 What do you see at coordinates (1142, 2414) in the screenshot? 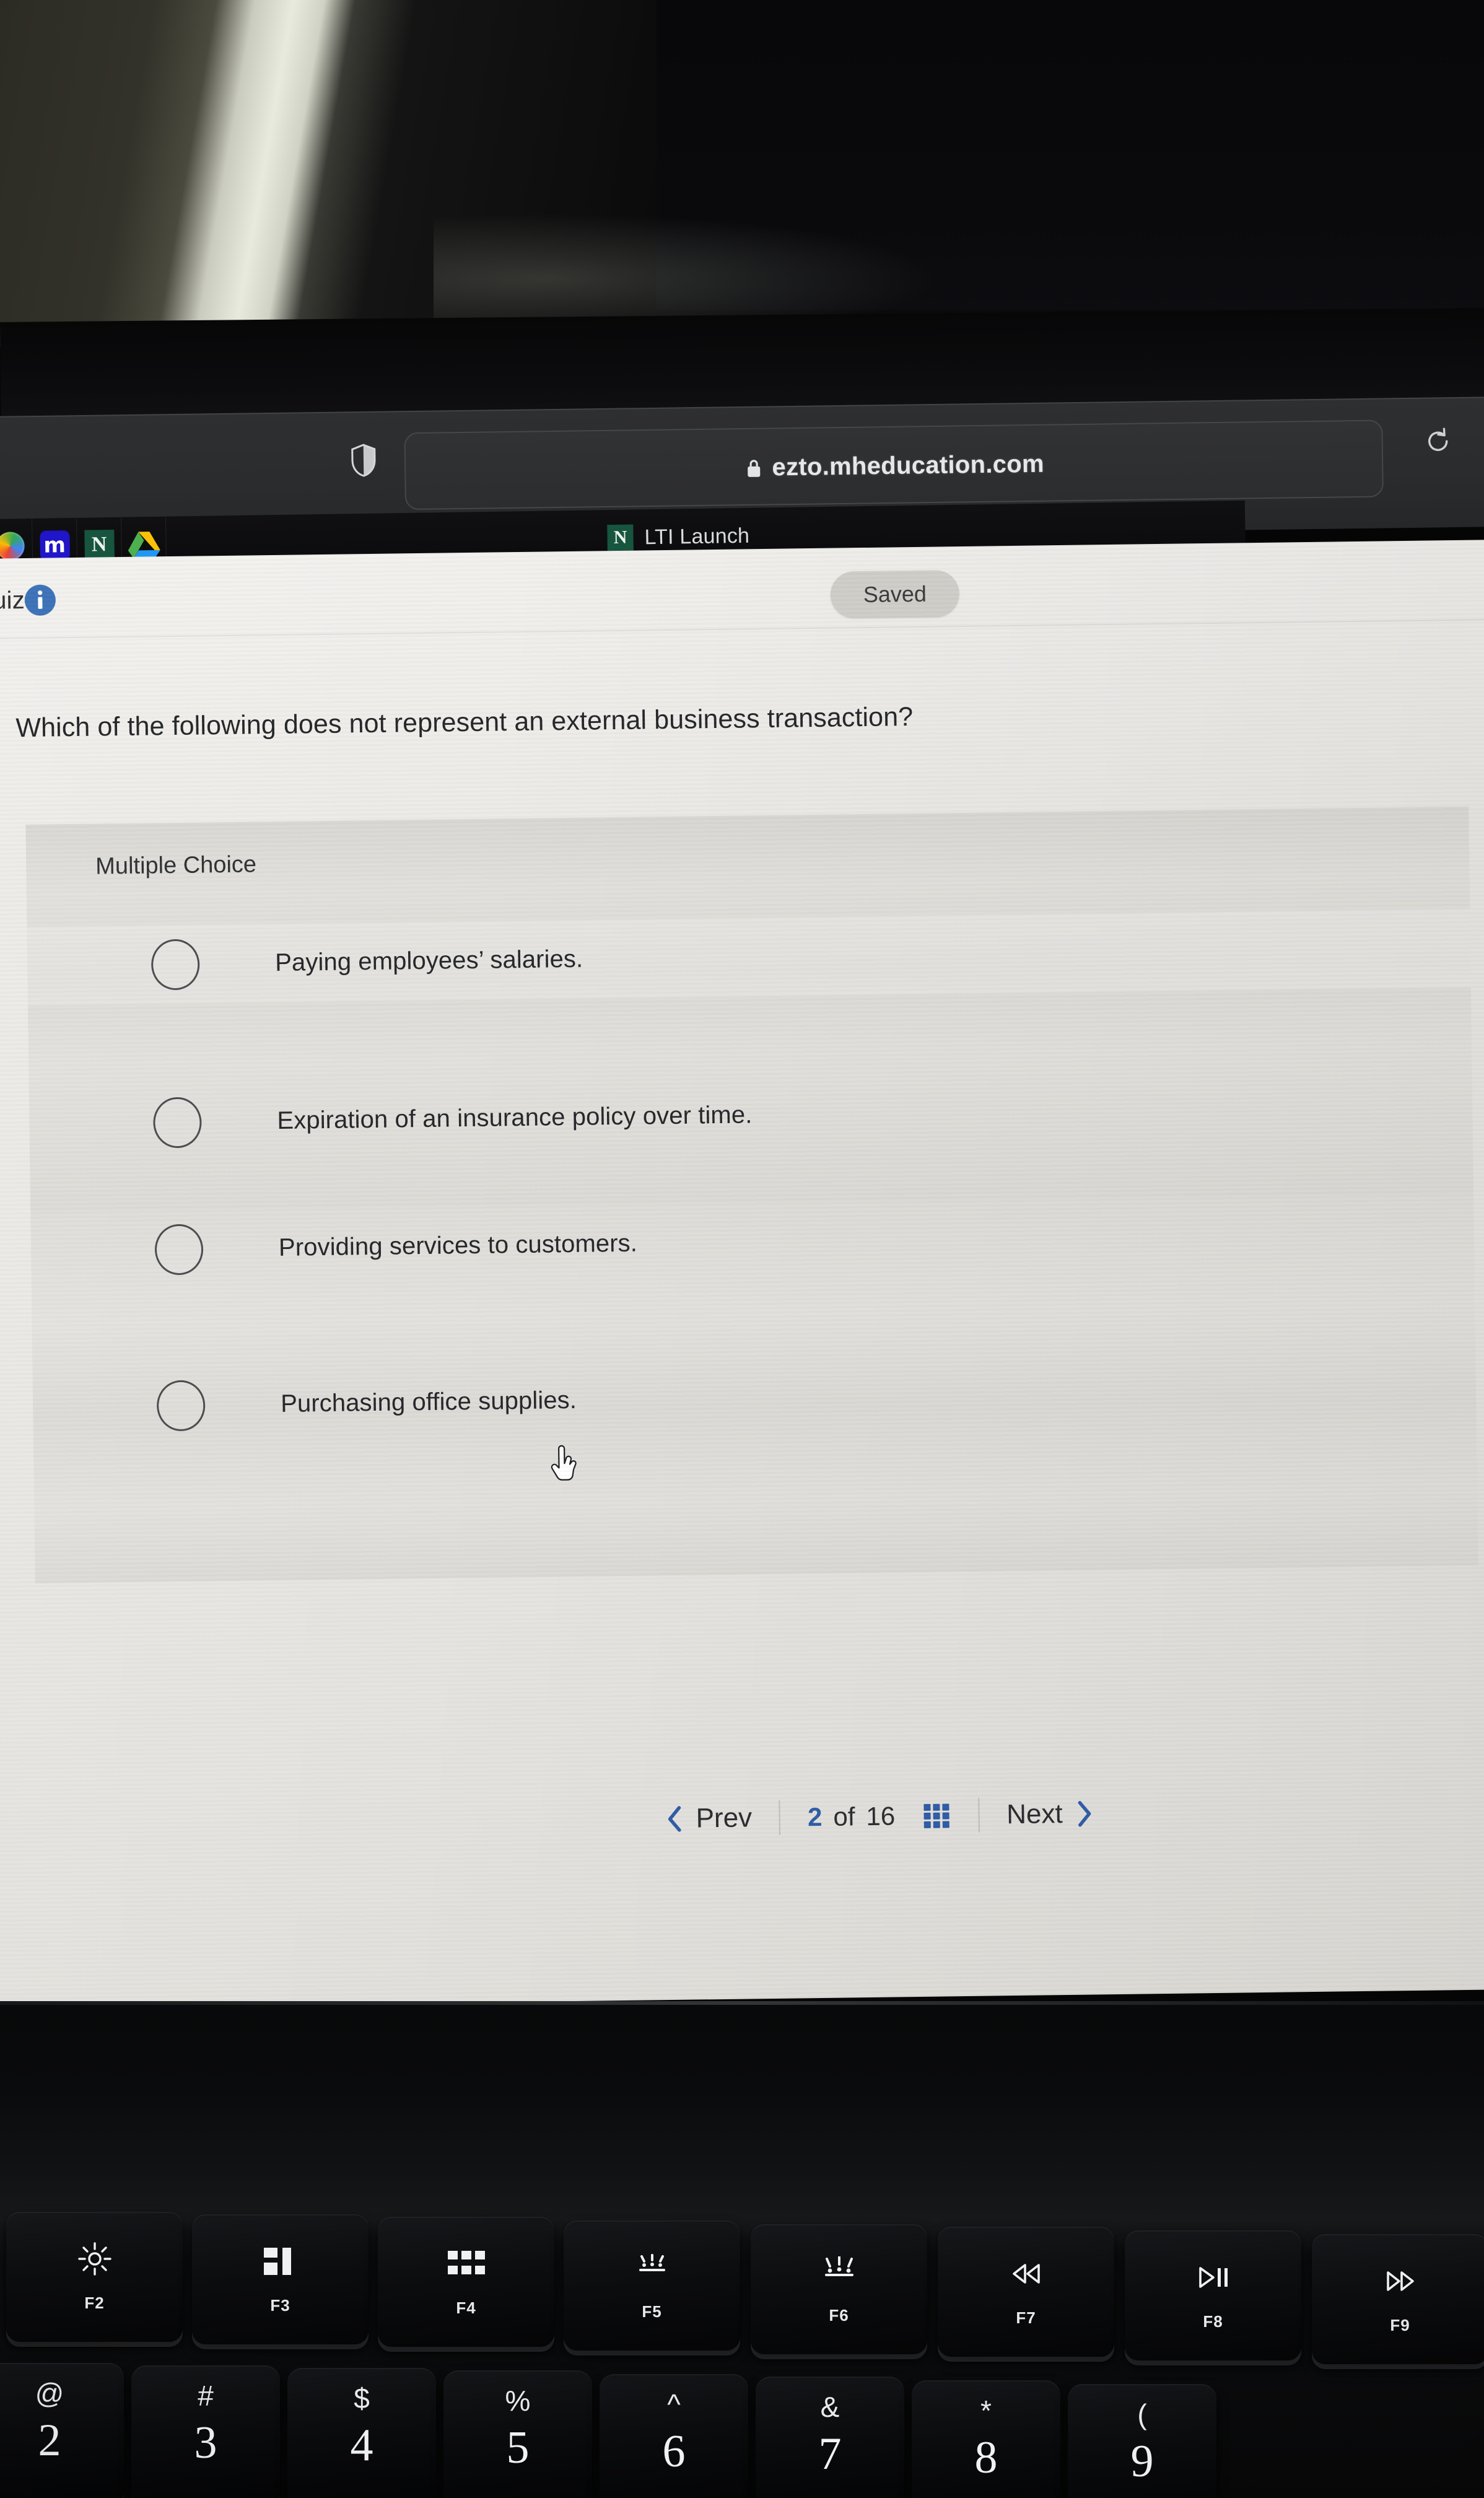
I see `key-9-symbol: (` at bounding box center [1142, 2414].